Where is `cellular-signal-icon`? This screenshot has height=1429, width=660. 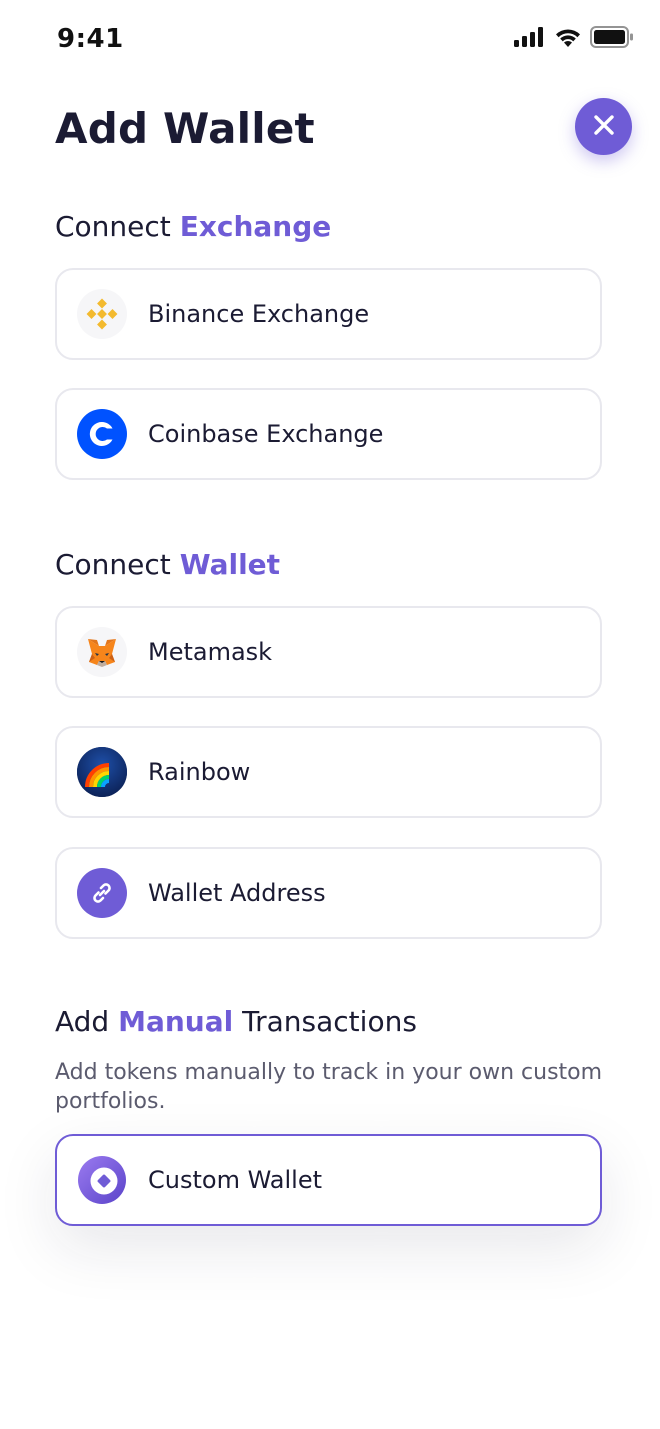 cellular-signal-icon is located at coordinates (530, 37).